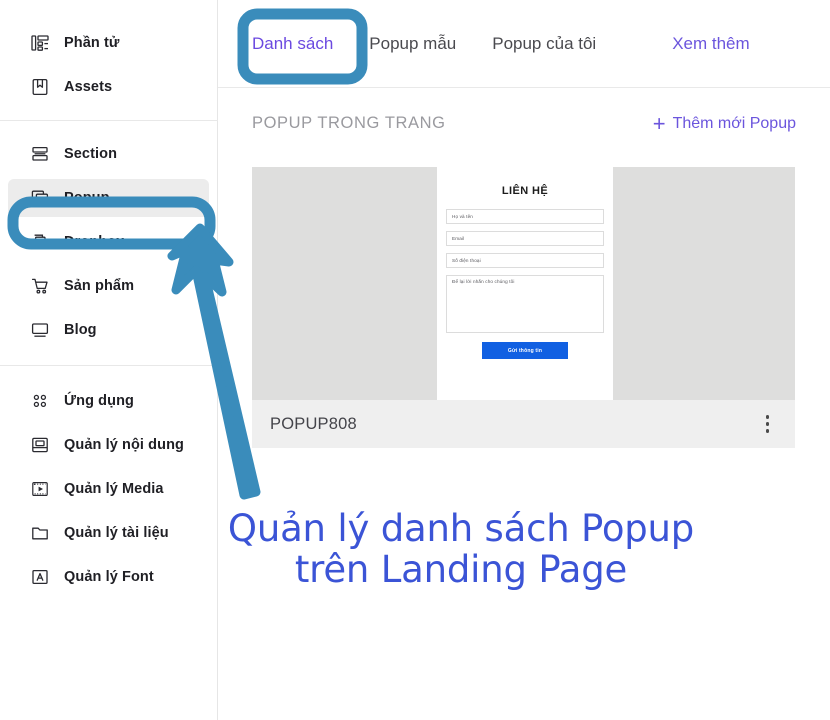  I want to click on sidebar-item-ung-dung: Ứng dụng, so click(108, 401).